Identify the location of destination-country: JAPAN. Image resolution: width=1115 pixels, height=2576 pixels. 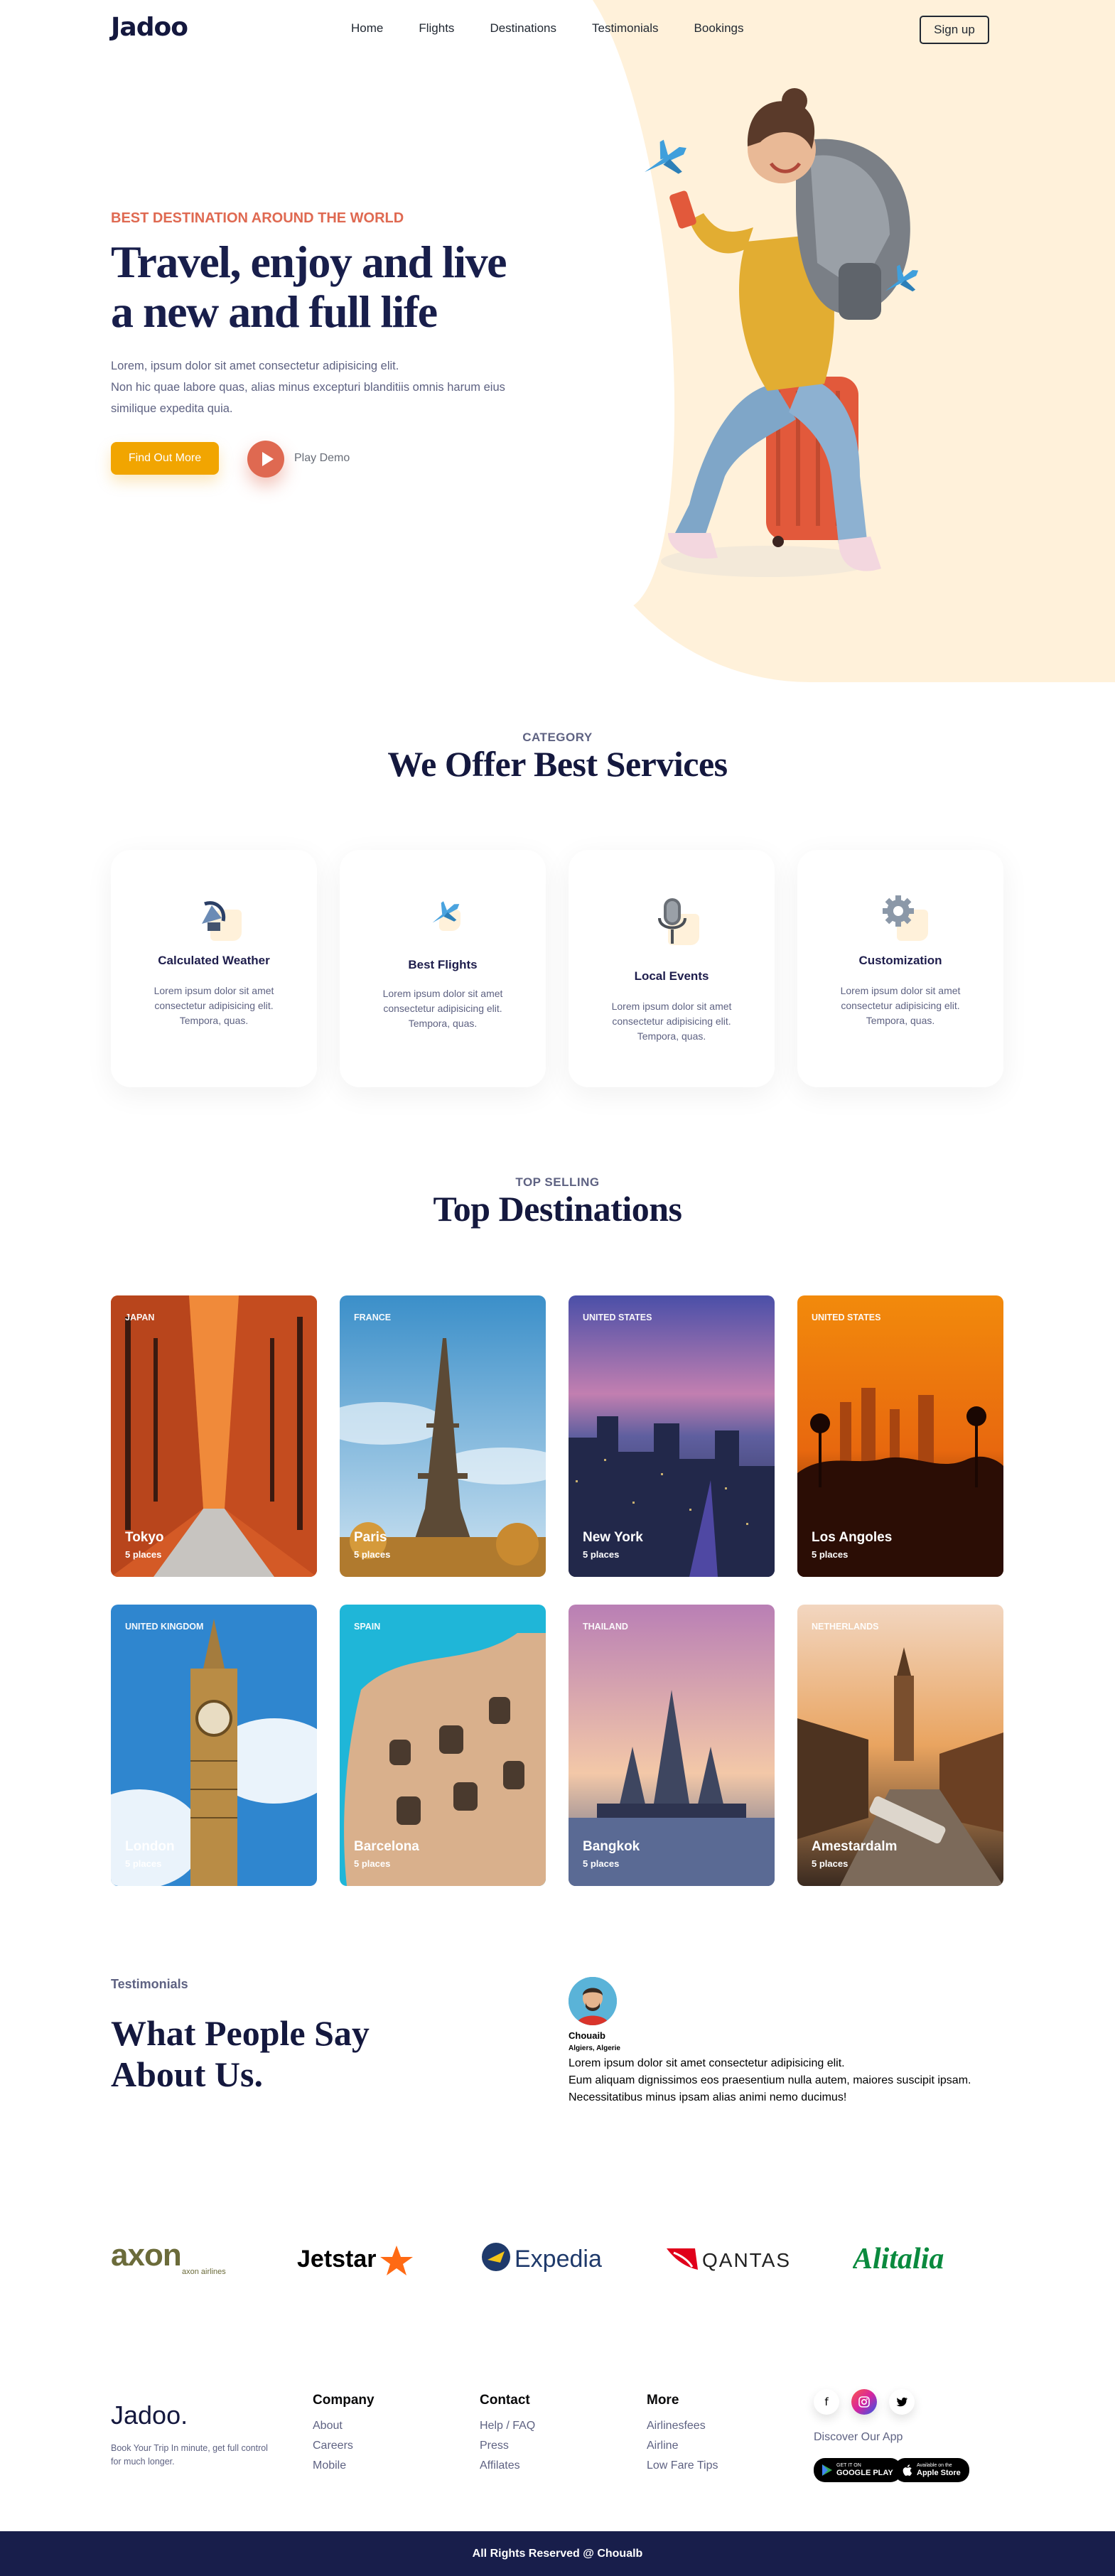
(140, 1317).